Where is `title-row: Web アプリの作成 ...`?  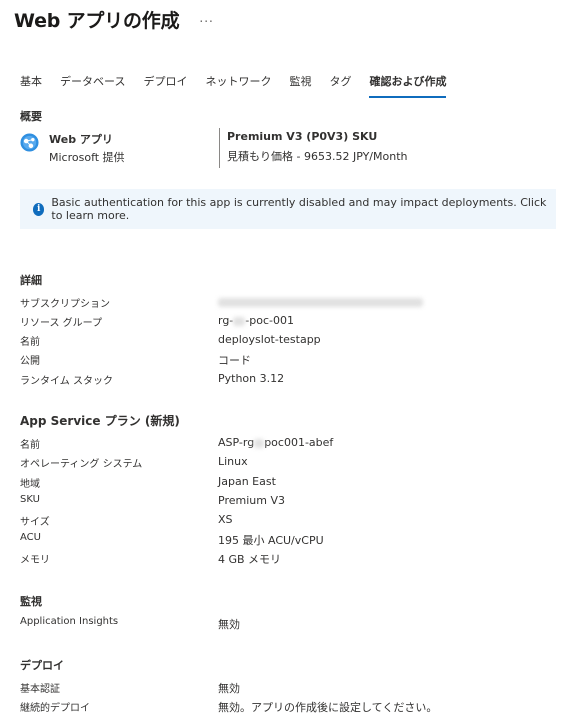
title-row: Web アプリの作成 ... is located at coordinates (114, 19).